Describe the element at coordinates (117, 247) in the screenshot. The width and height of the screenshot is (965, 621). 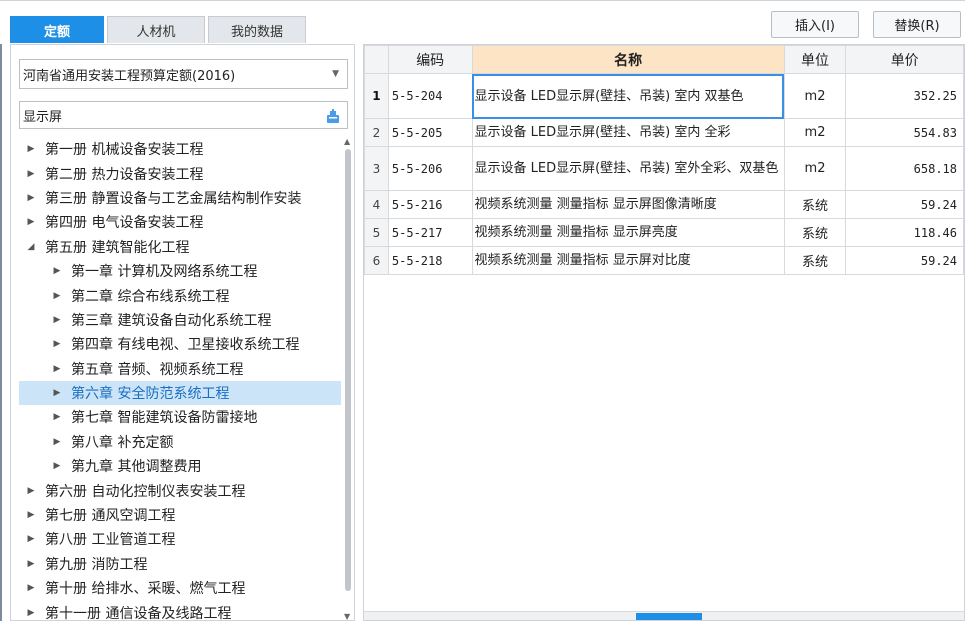
I see `tree-node-label: 第五册 建筑智能化工程` at that location.